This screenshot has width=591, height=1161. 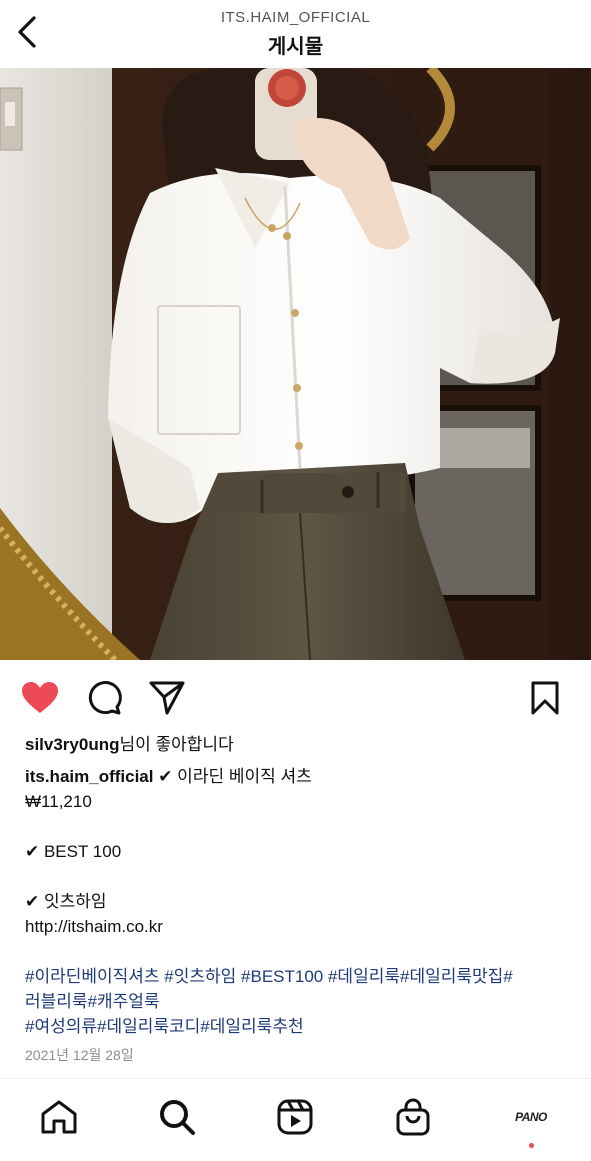 I want to click on profile-avatar-logo: PANO, so click(x=531, y=1117).